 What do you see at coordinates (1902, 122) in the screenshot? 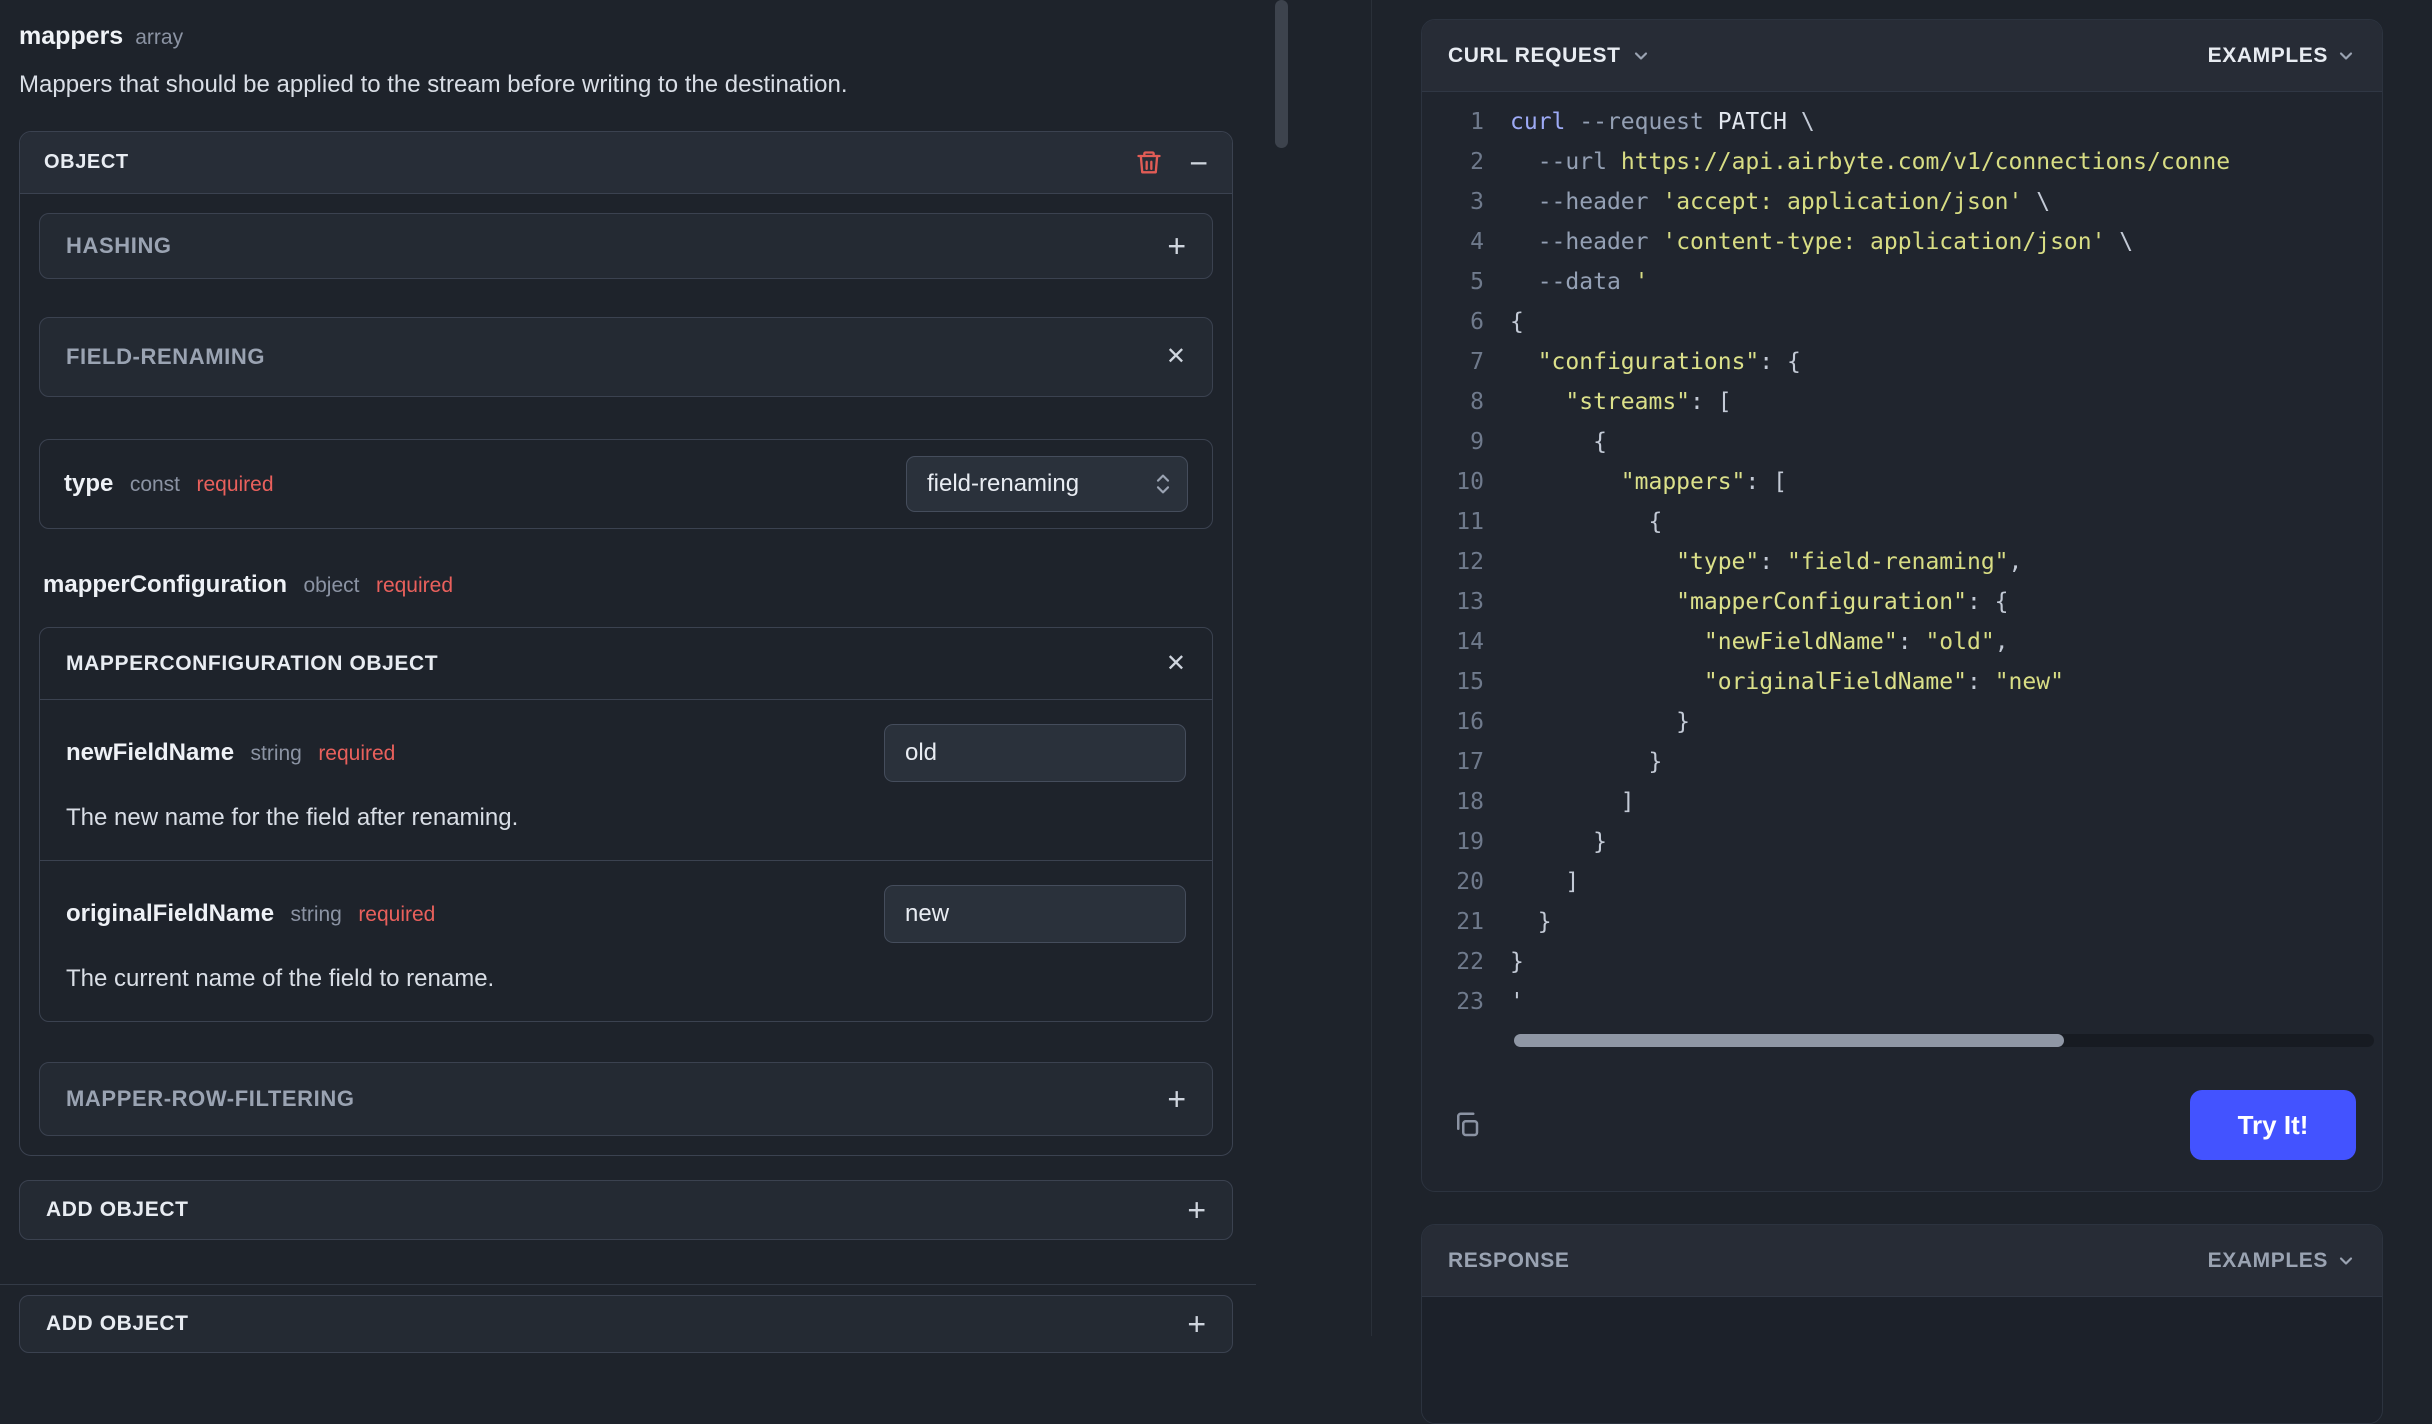
I see `code-line: 1 curl --request PATCH \` at bounding box center [1902, 122].